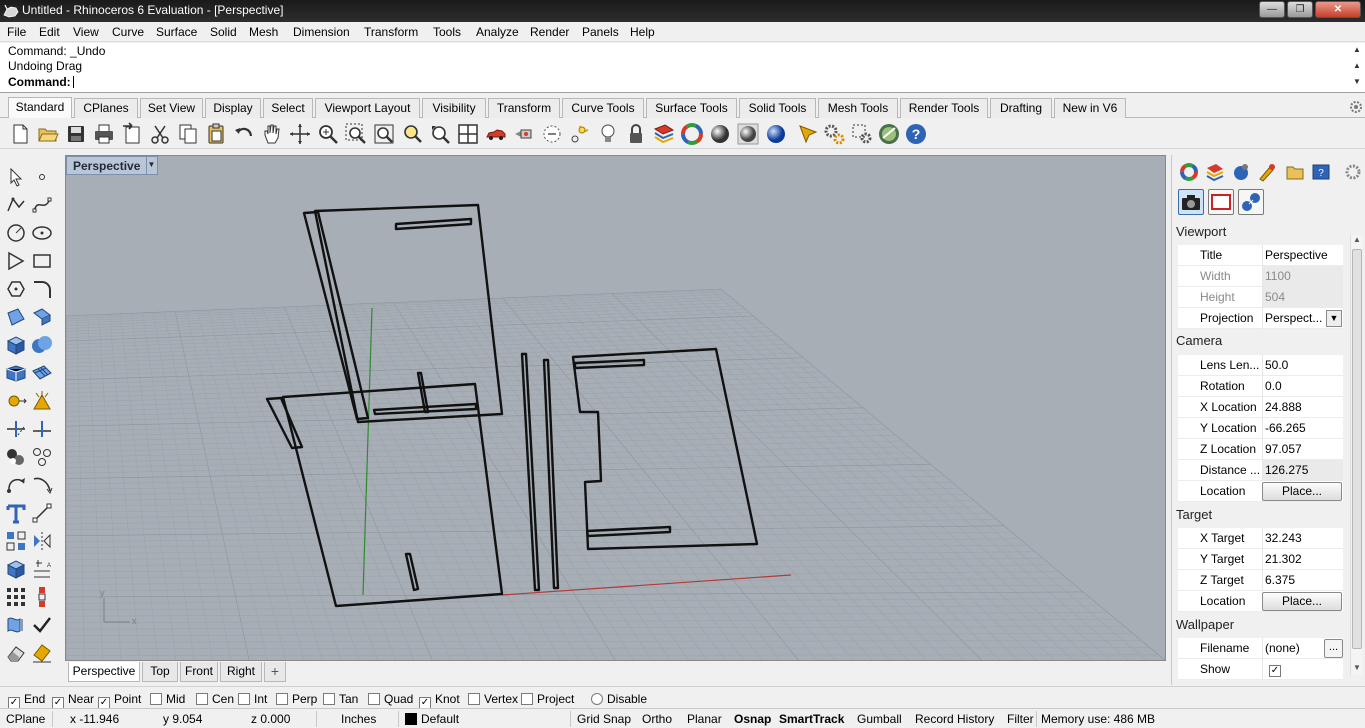 The height and width of the screenshot is (728, 1365). I want to click on distance-field: 126.275, so click(1302, 470).